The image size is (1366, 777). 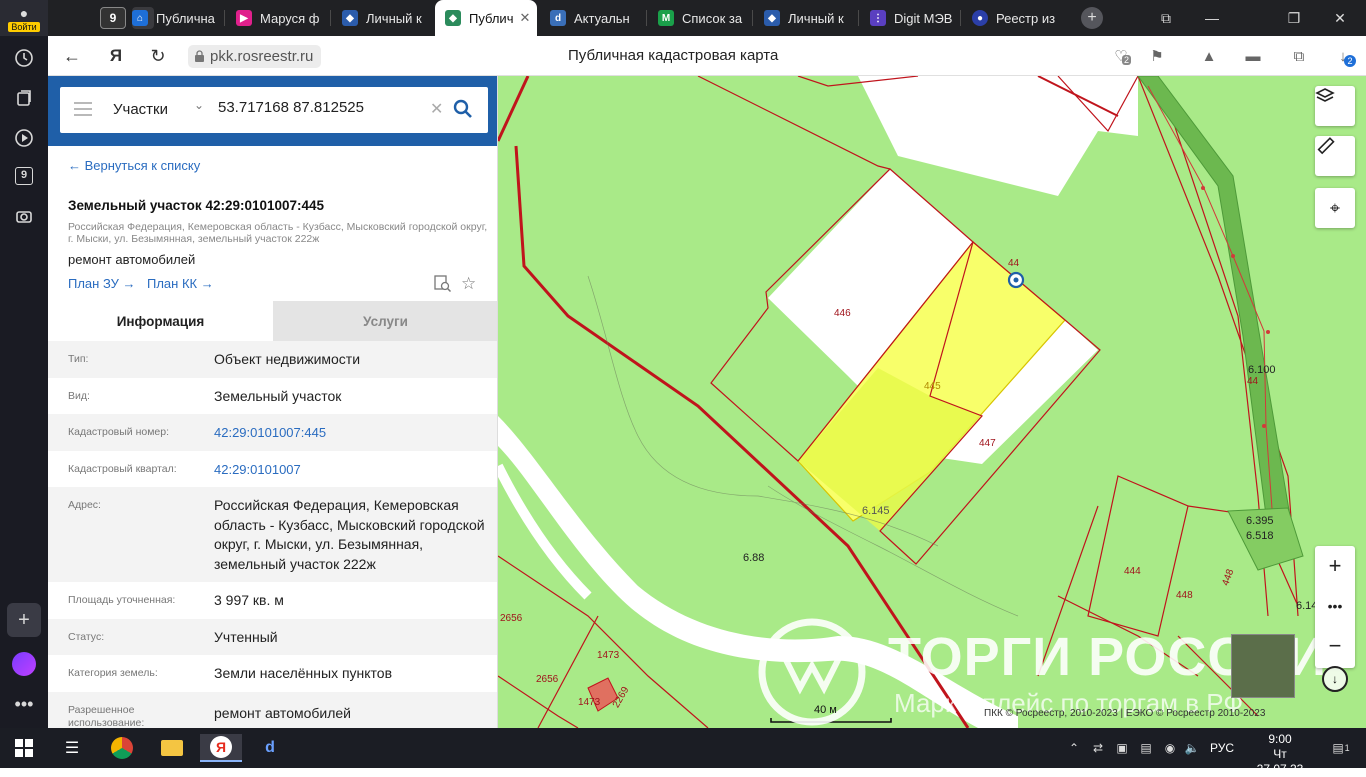 I want to click on task-view-icon: ☰, so click(x=72, y=748).